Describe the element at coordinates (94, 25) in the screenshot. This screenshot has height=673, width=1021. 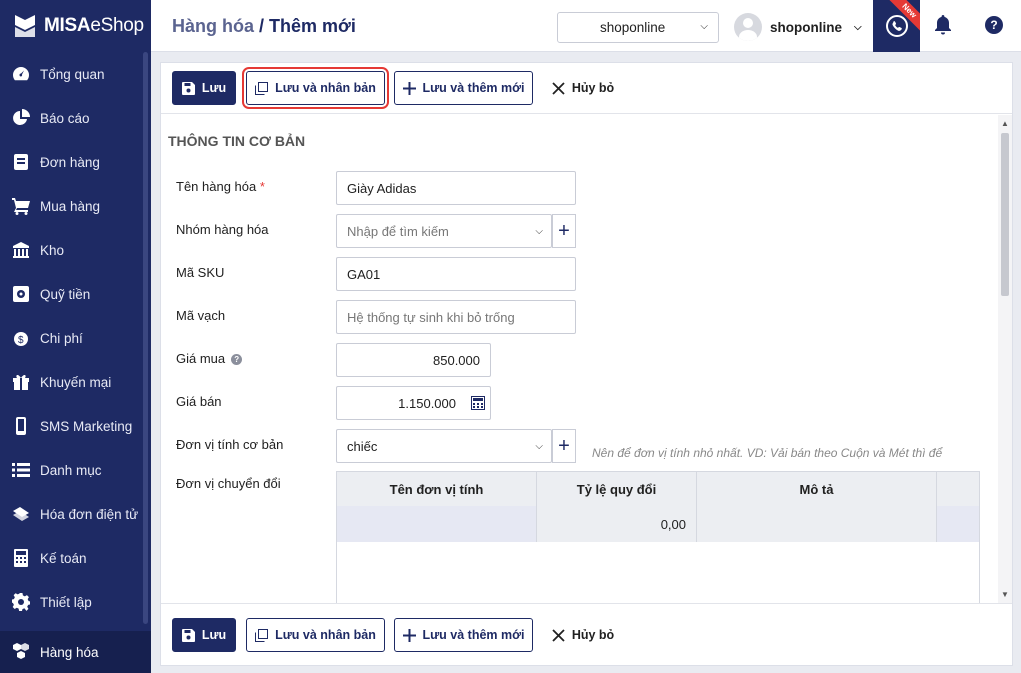
I see `logo-text: MISAeShop` at that location.